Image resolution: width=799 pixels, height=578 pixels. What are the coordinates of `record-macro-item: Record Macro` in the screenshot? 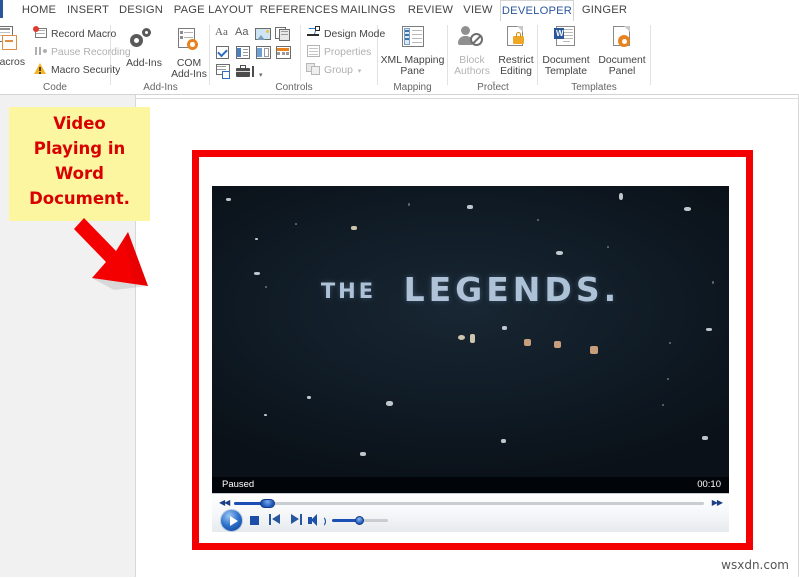 It's located at (74, 34).